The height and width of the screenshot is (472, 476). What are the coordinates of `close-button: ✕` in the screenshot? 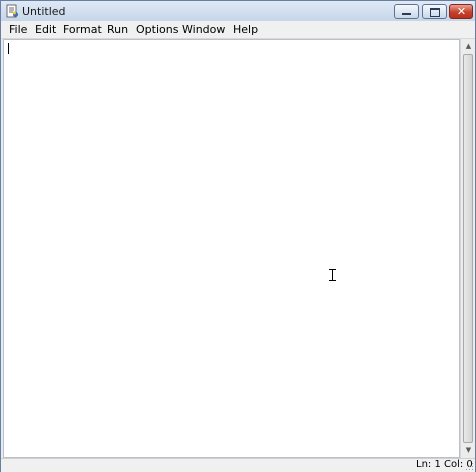 It's located at (461, 11).